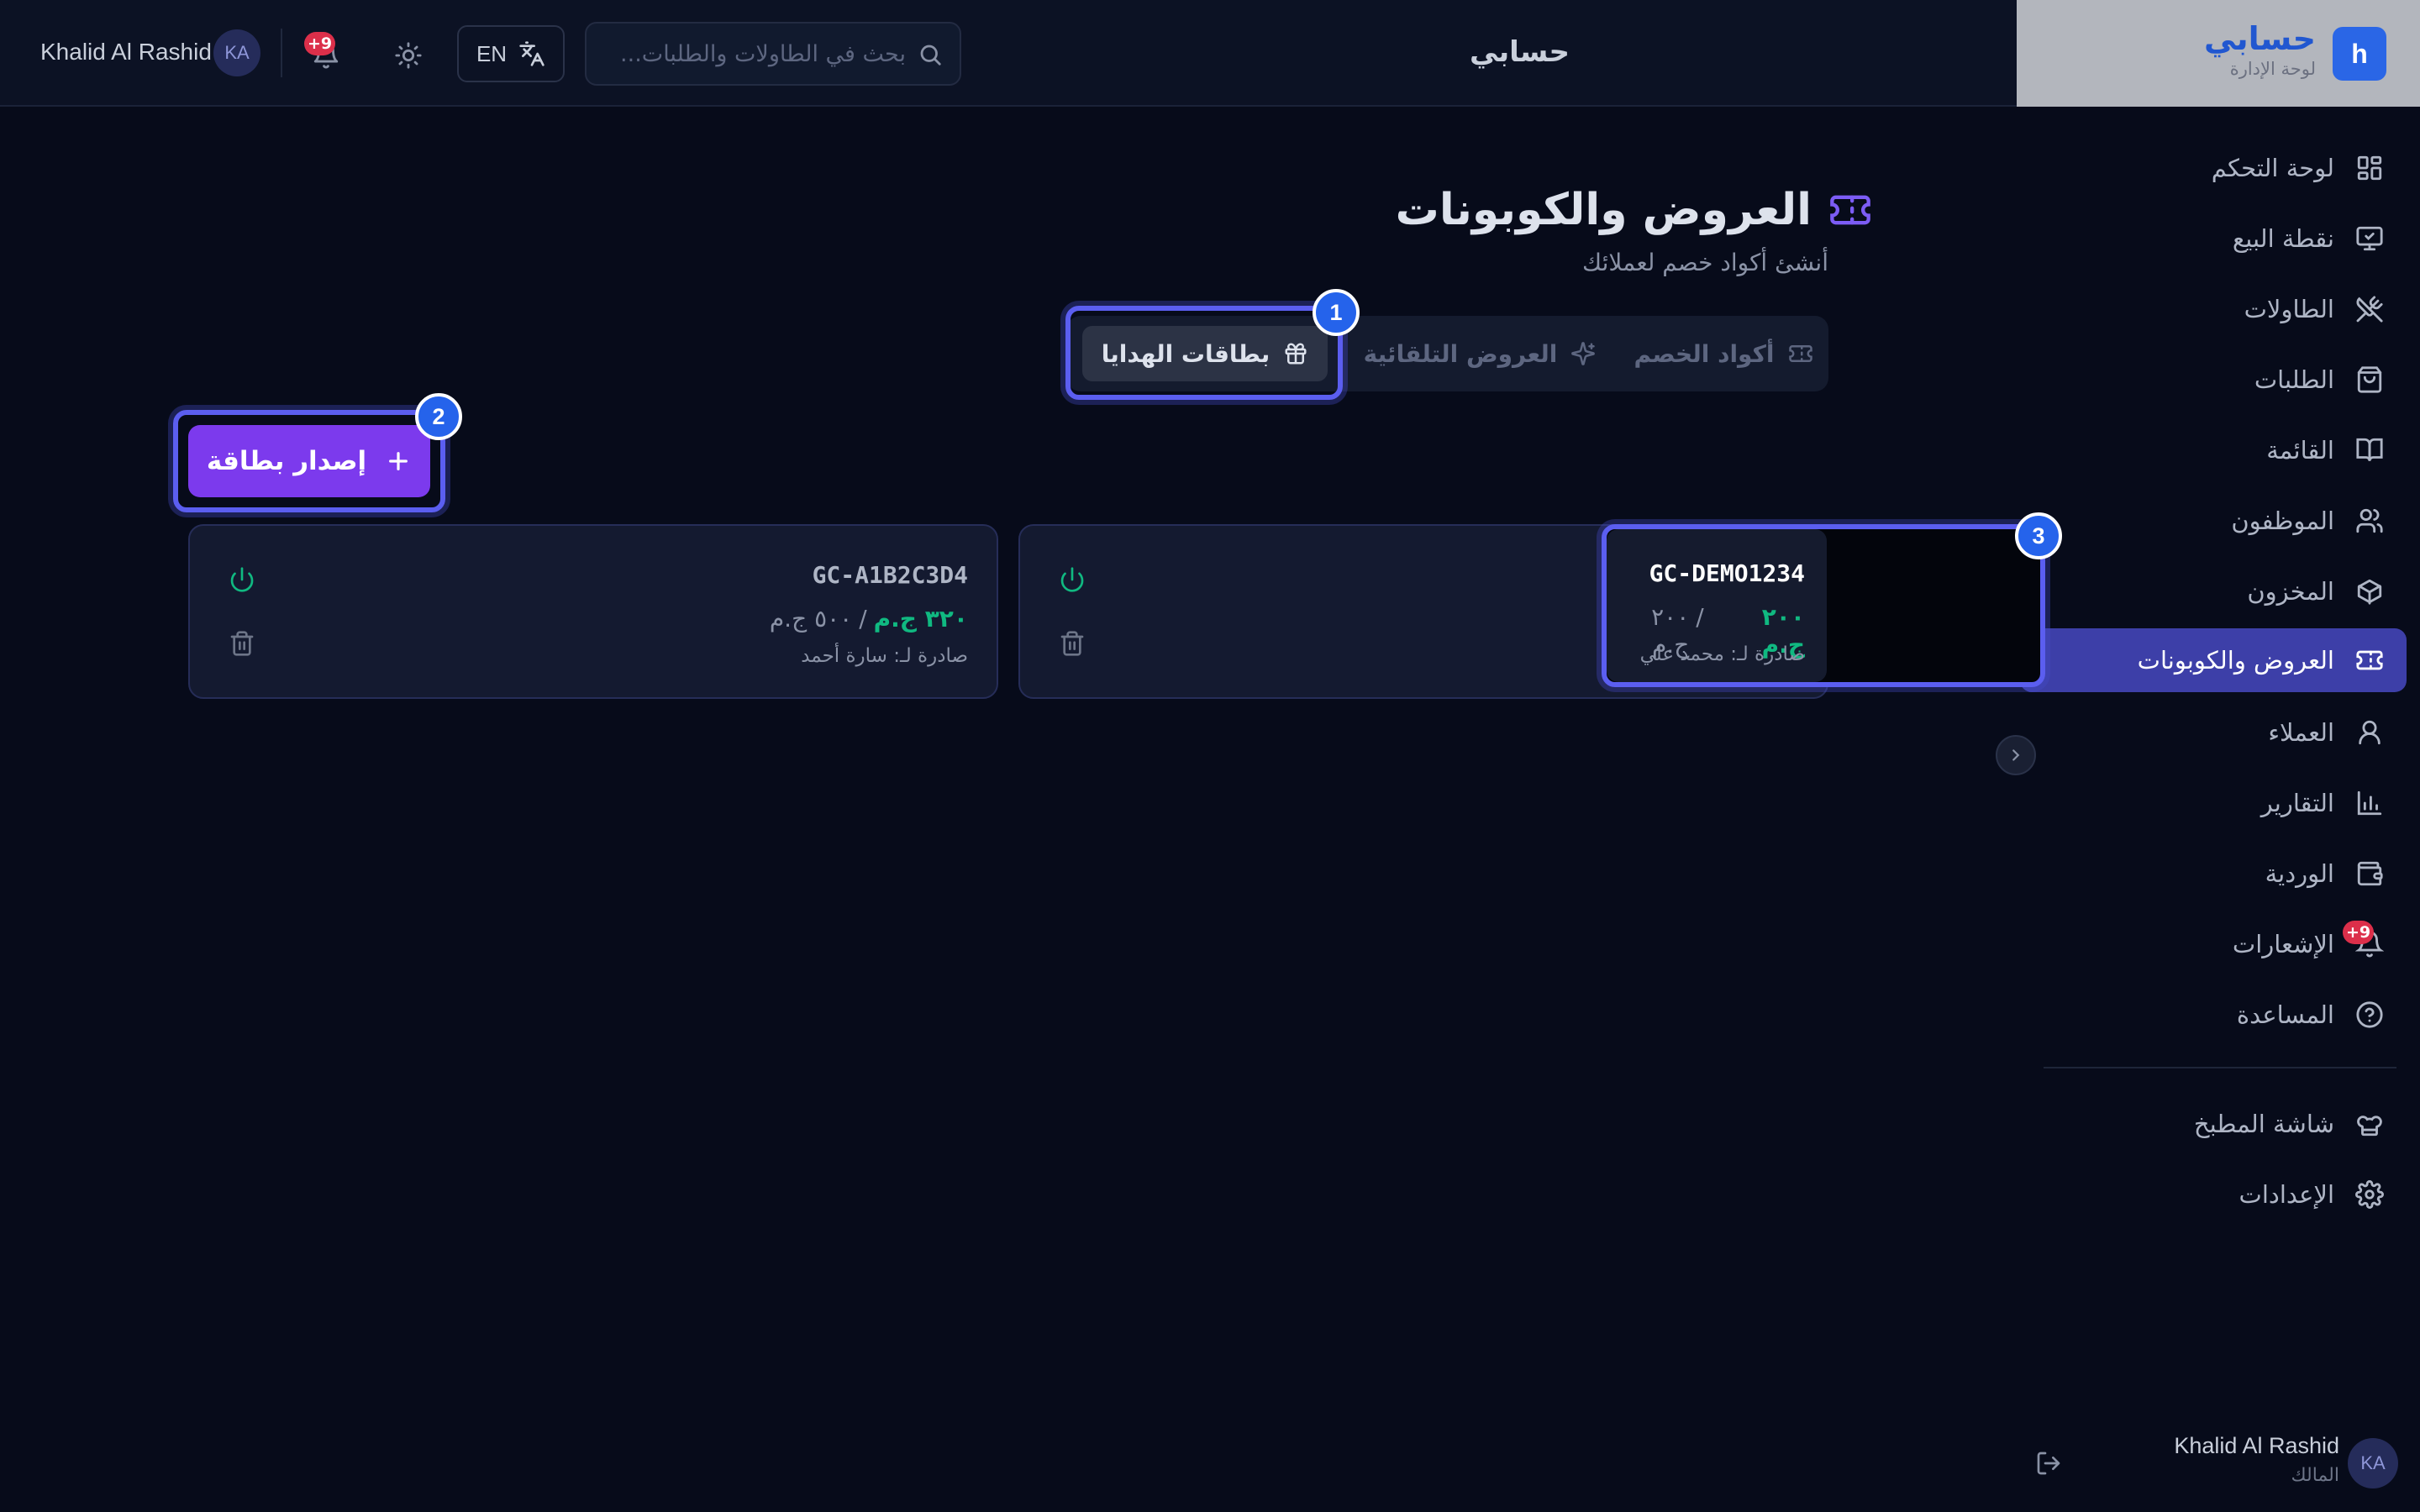 The image size is (2420, 1512). I want to click on gift-card-balance: ٣٢٠ ج.م / ٥٠٠ ج.م, so click(869, 619).